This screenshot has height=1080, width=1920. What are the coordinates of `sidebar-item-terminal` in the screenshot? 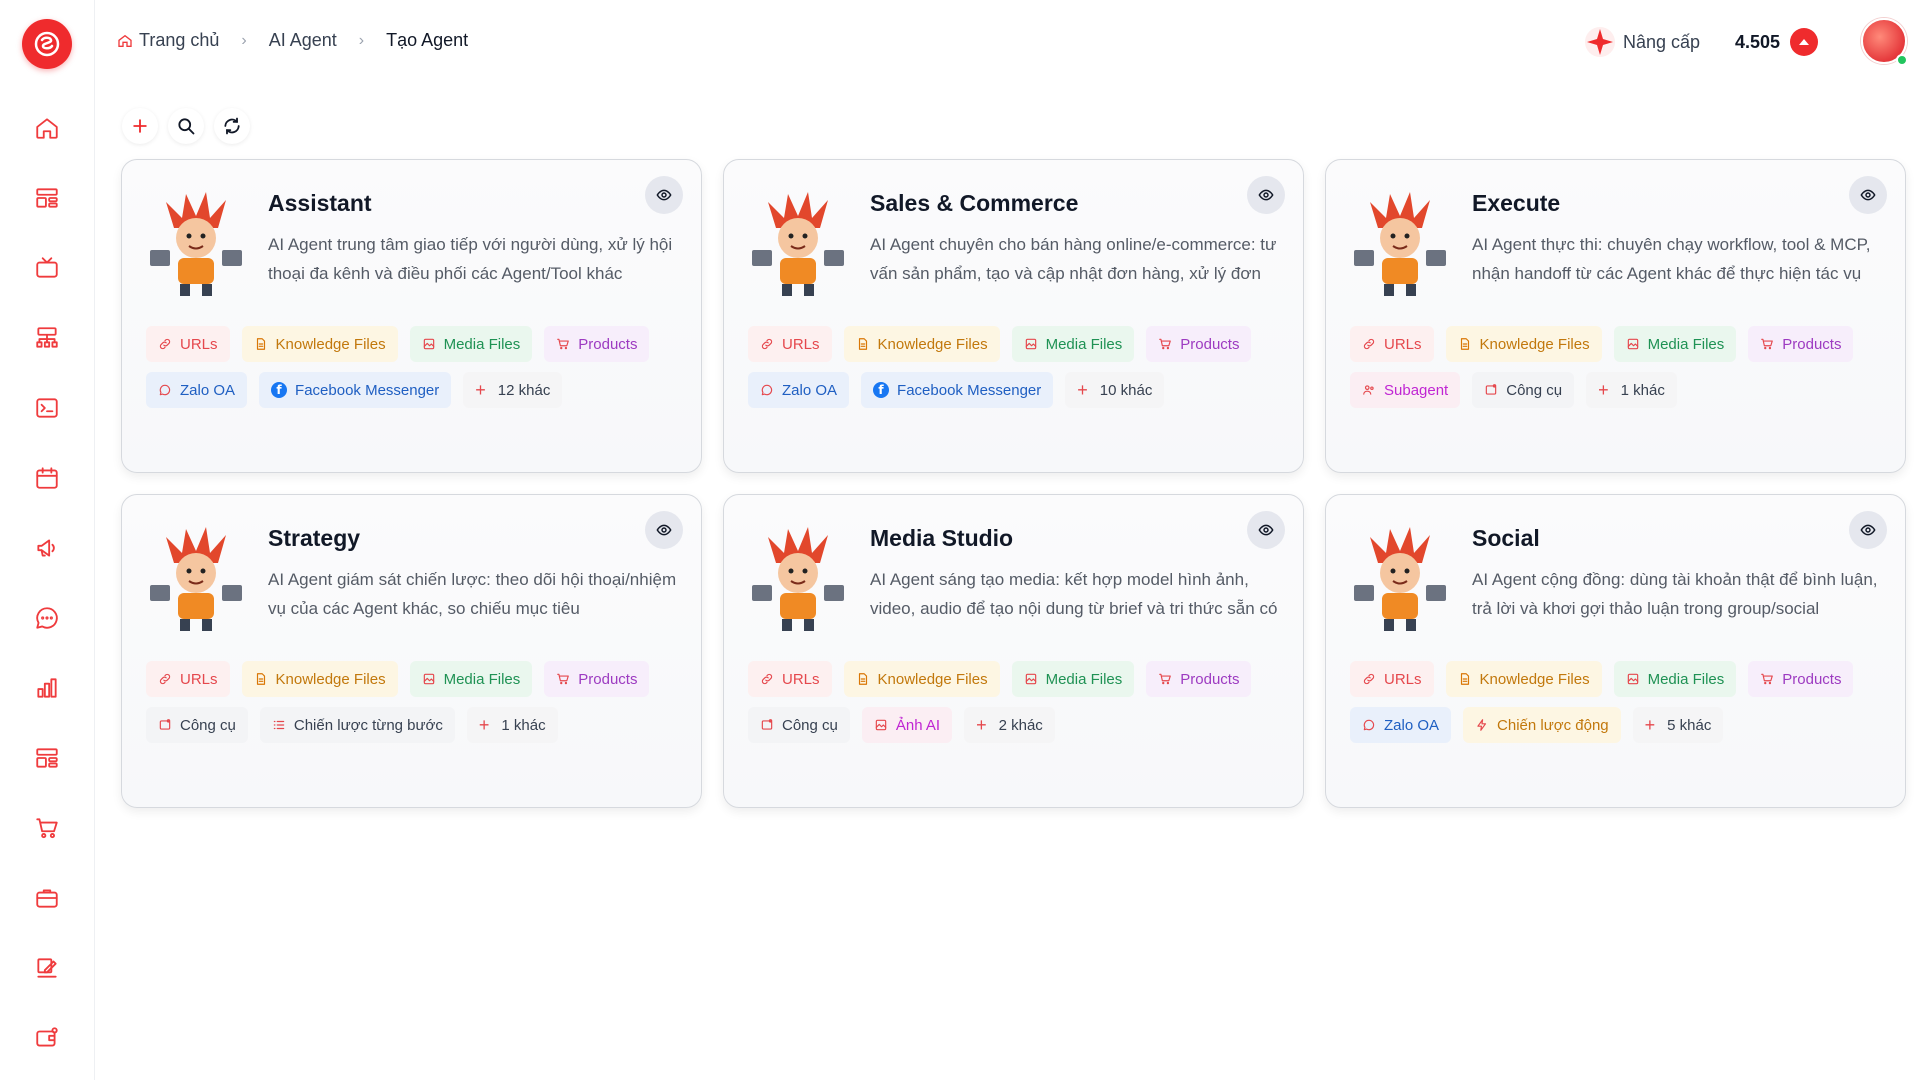 It's located at (47, 408).